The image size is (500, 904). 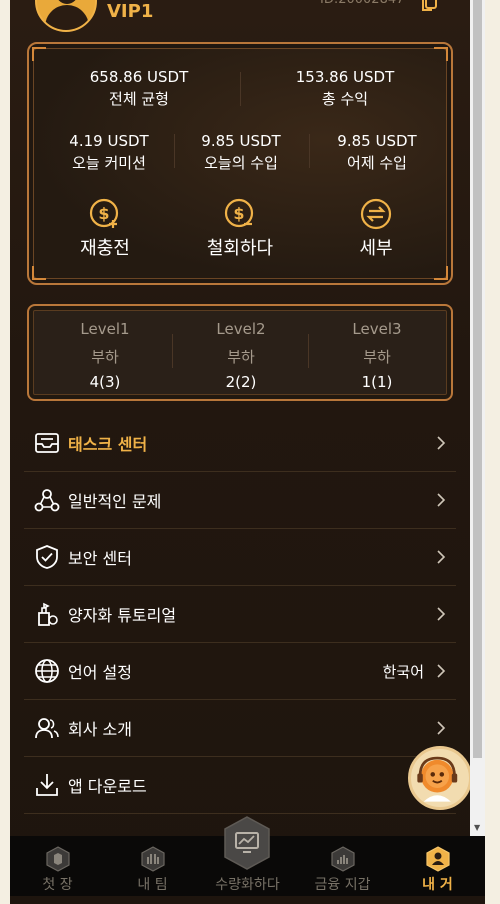 I want to click on nav-quantify: 수량화하다, so click(x=247, y=856).